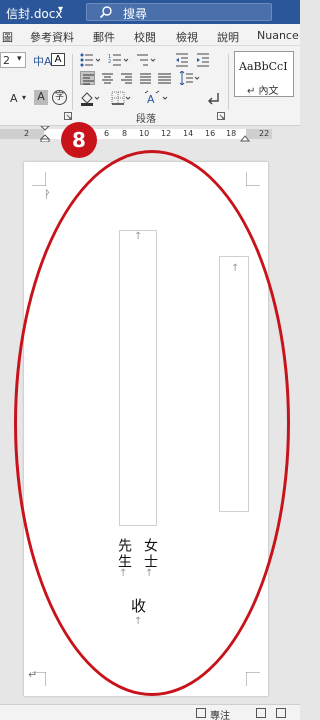  Describe the element at coordinates (187, 37) in the screenshot. I see `tab-view: 檢視` at that location.